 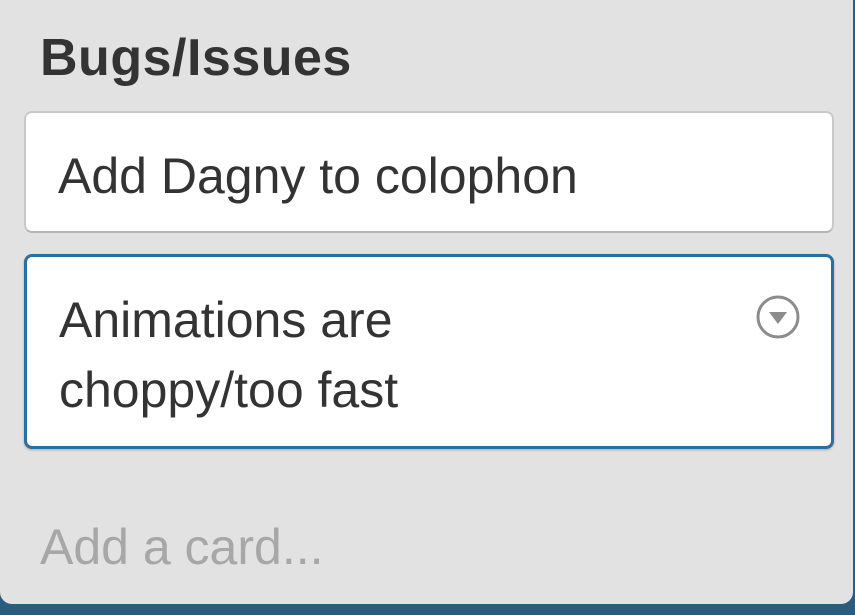 I want to click on list-title: Bugs/Issues, so click(x=196, y=58).